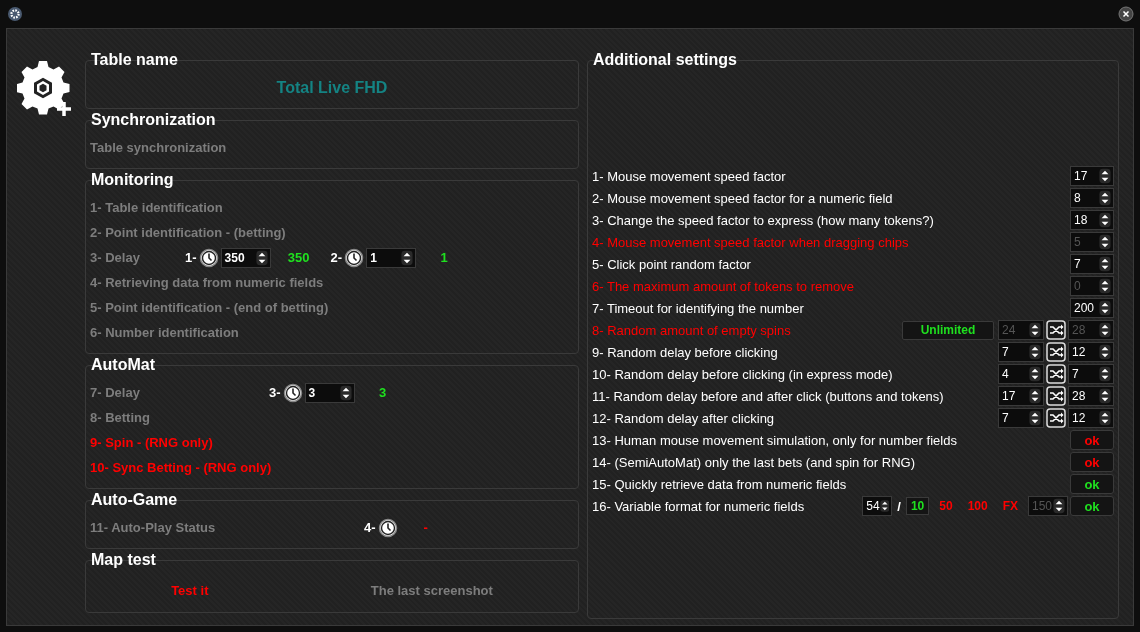 Image resolution: width=1140 pixels, height=632 pixels. Describe the element at coordinates (754, 462) in the screenshot. I see `setting-label: 14- (SemiAutoMat) only the last bets (and spin for RNG)` at that location.